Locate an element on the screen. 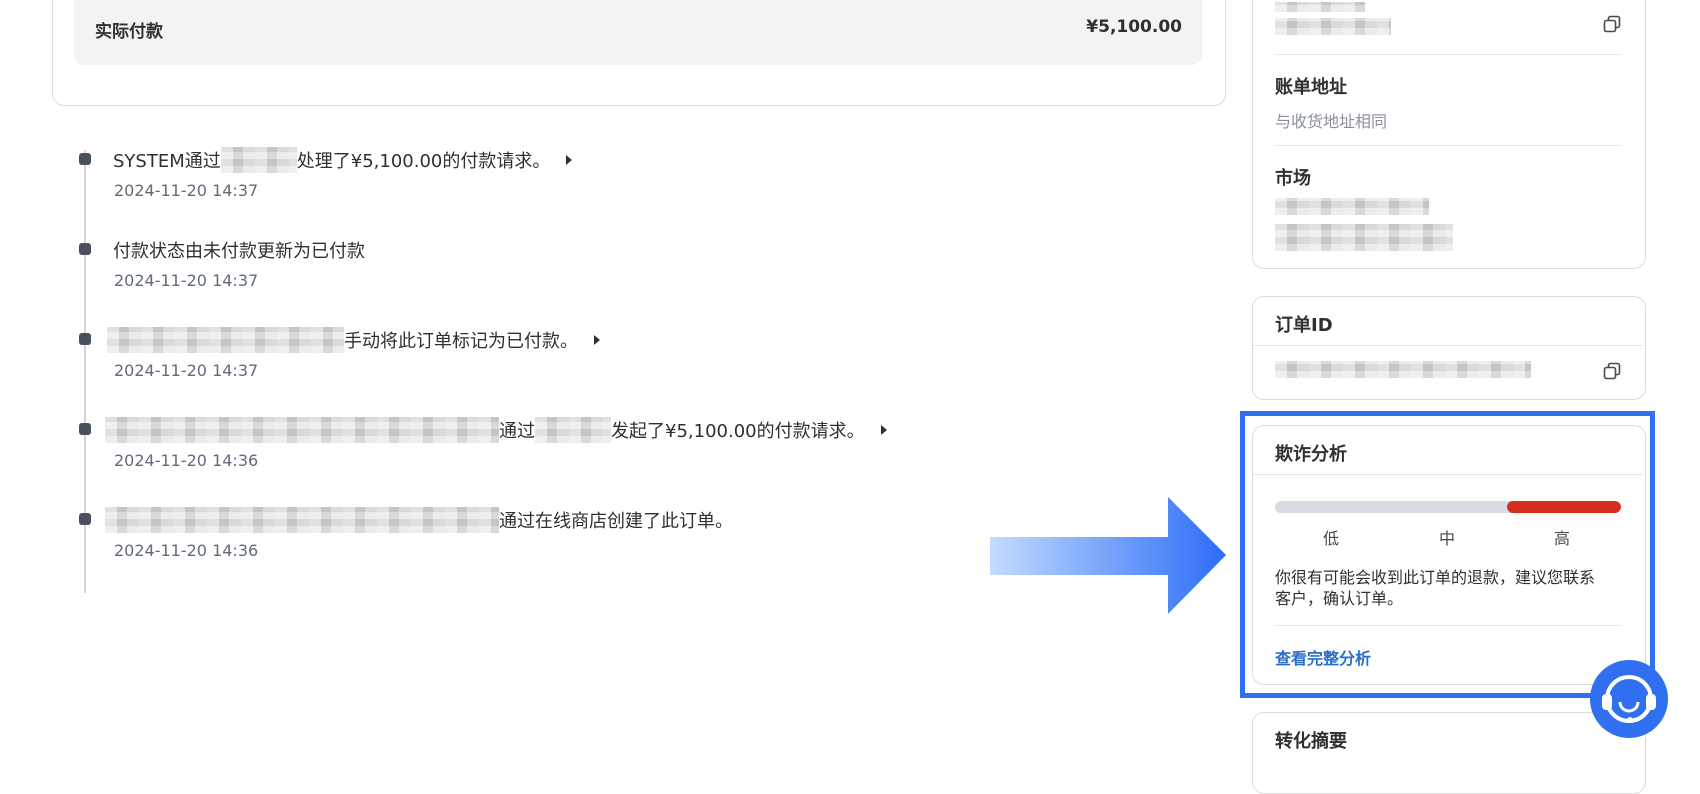  timeline-event-1: SYSTEM通过 处理了¥5,100.00的付款请求。 is located at coordinates (343, 160).